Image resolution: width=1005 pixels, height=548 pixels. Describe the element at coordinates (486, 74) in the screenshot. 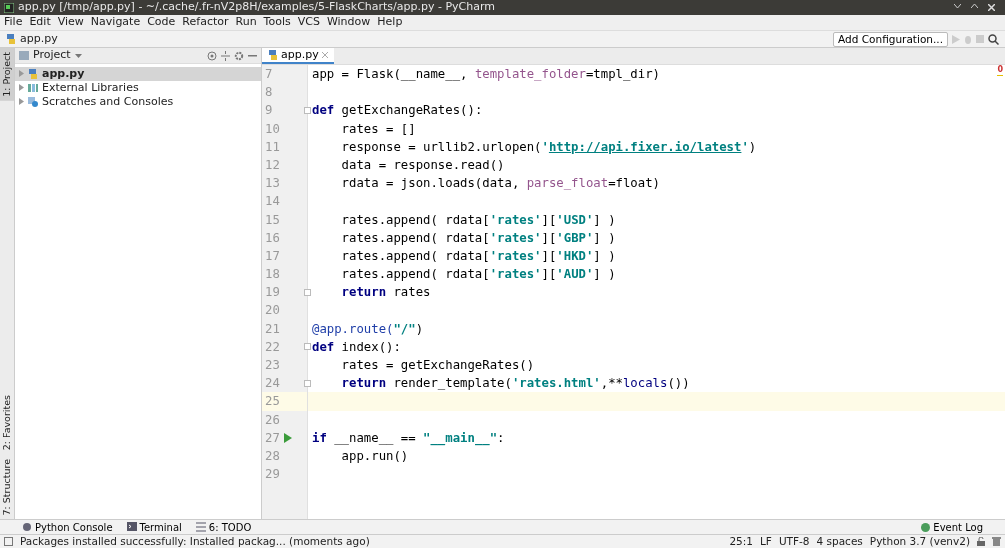

I see `code-line: app = Flask(__name__, template_folder=tmpl_dir)` at that location.